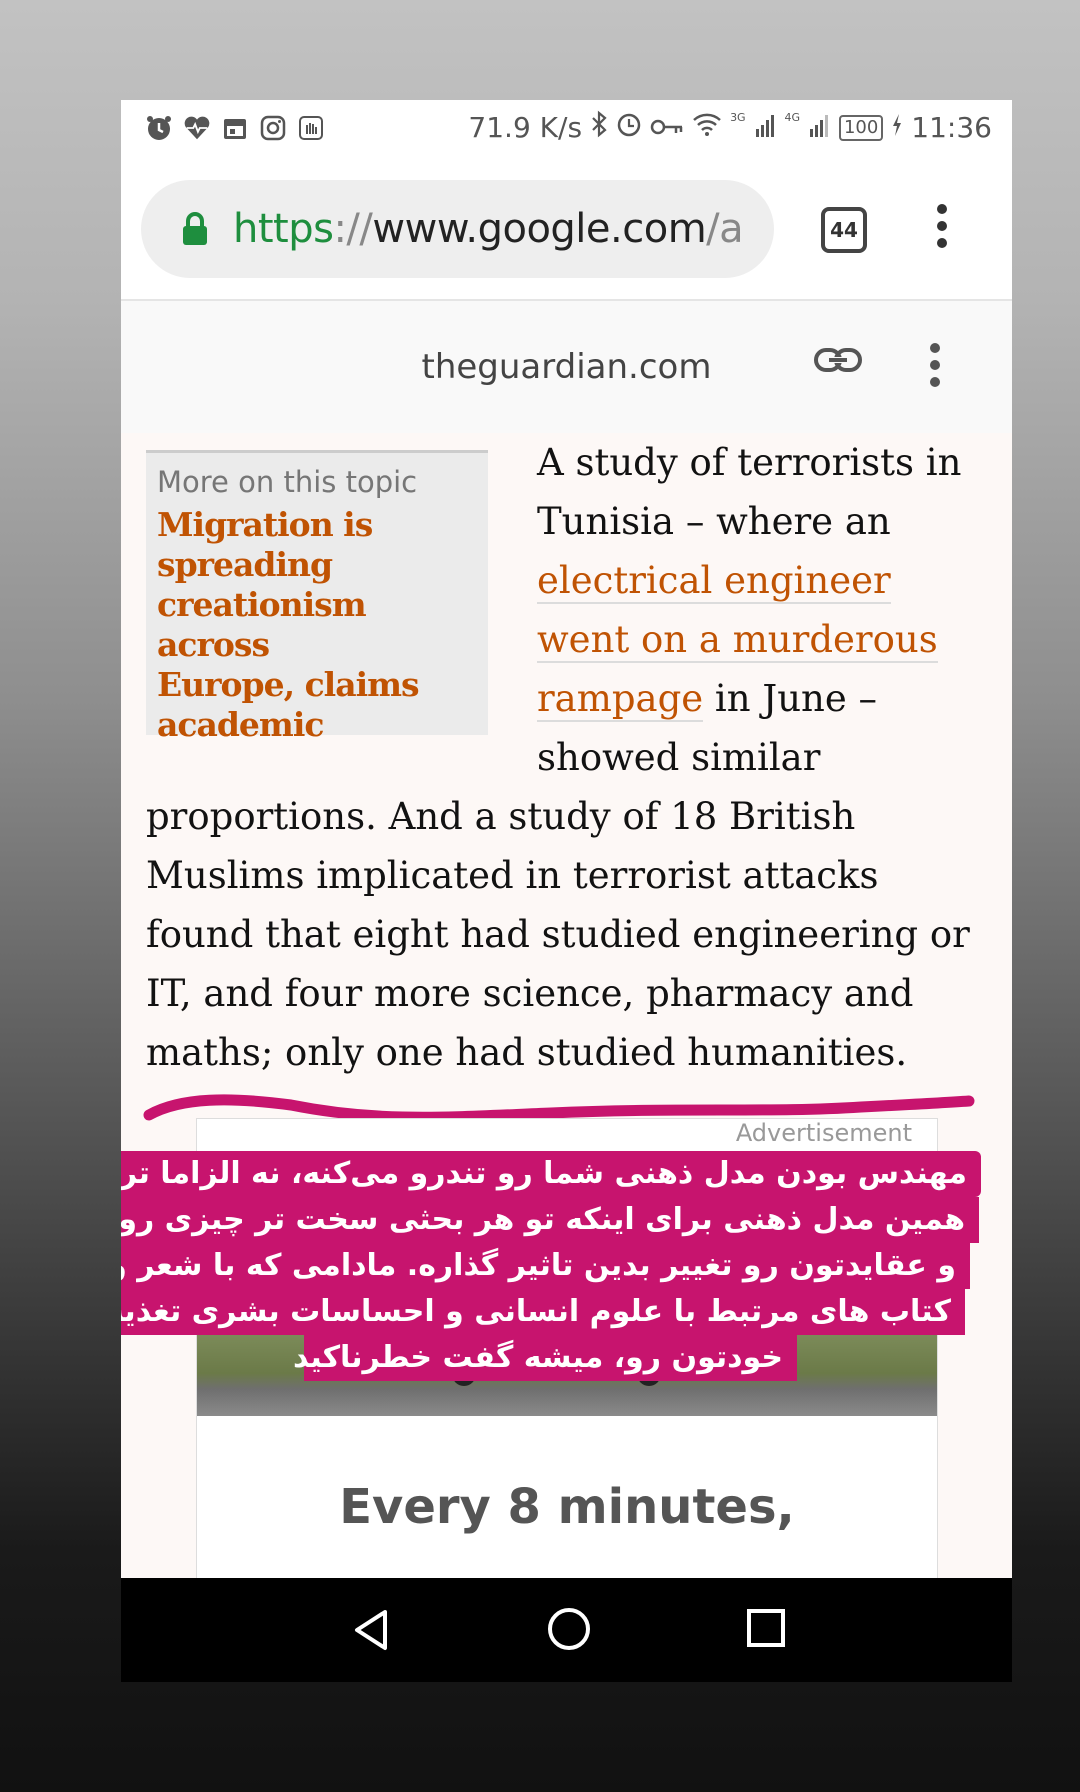  I want to click on paragraph-line: A study of terrorists in, so click(749, 462).